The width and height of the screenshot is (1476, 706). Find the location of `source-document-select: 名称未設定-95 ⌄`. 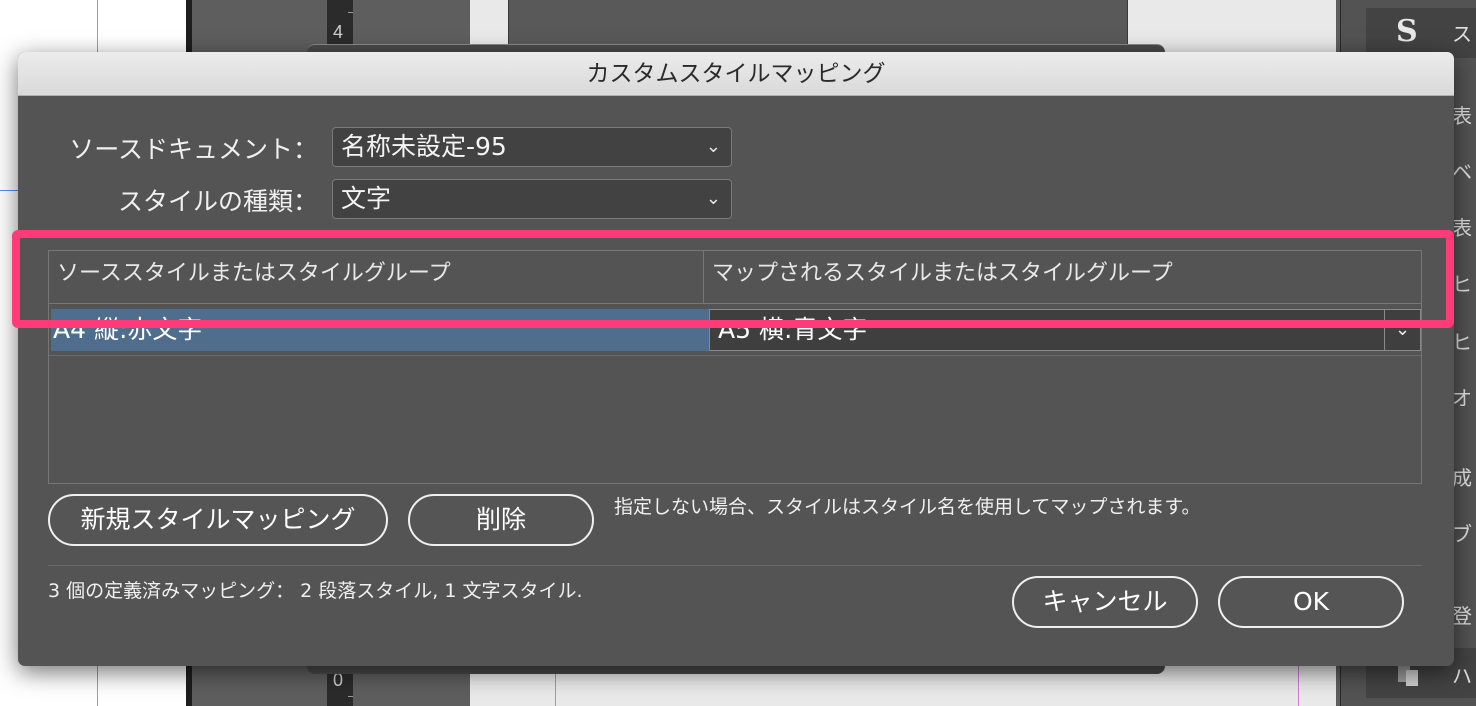

source-document-select: 名称未設定-95 ⌄ is located at coordinates (532, 147).